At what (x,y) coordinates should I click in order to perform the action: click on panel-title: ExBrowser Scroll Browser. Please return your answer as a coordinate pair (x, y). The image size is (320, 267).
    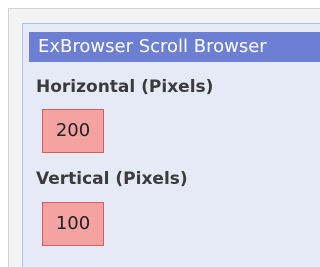
    Looking at the image, I should click on (174, 47).